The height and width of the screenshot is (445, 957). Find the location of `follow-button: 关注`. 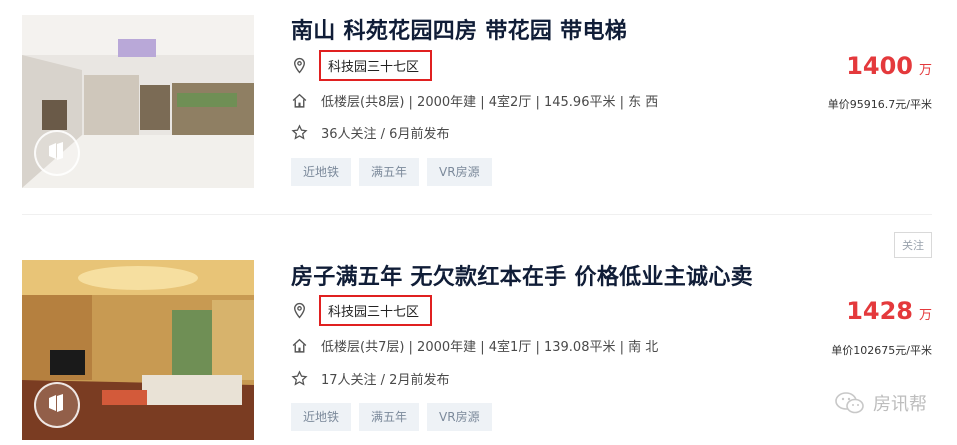

follow-button: 关注 is located at coordinates (913, 245).